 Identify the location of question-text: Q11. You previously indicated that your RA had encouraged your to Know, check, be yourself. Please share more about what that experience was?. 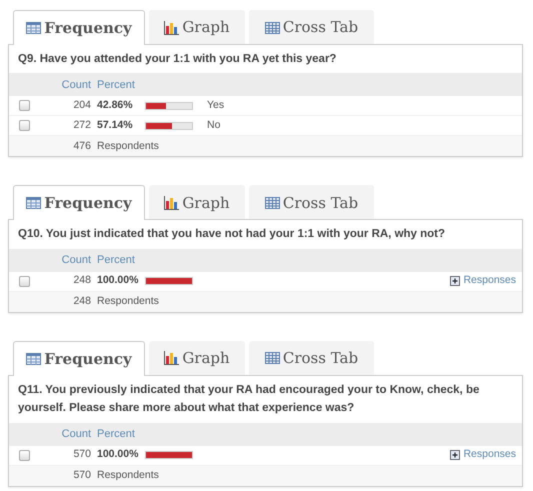
(248, 399).